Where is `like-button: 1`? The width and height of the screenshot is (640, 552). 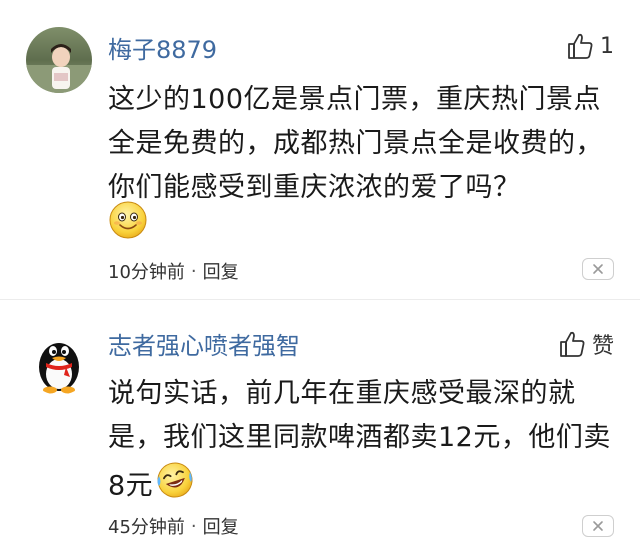
like-button: 1 is located at coordinates (590, 46).